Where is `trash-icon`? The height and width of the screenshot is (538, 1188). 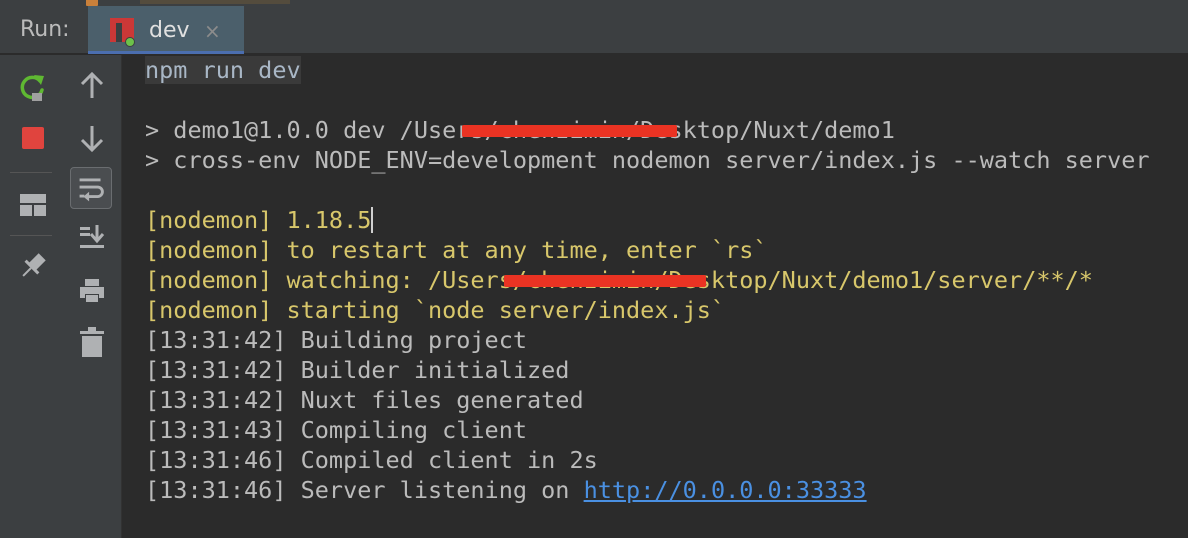 trash-icon is located at coordinates (92, 342).